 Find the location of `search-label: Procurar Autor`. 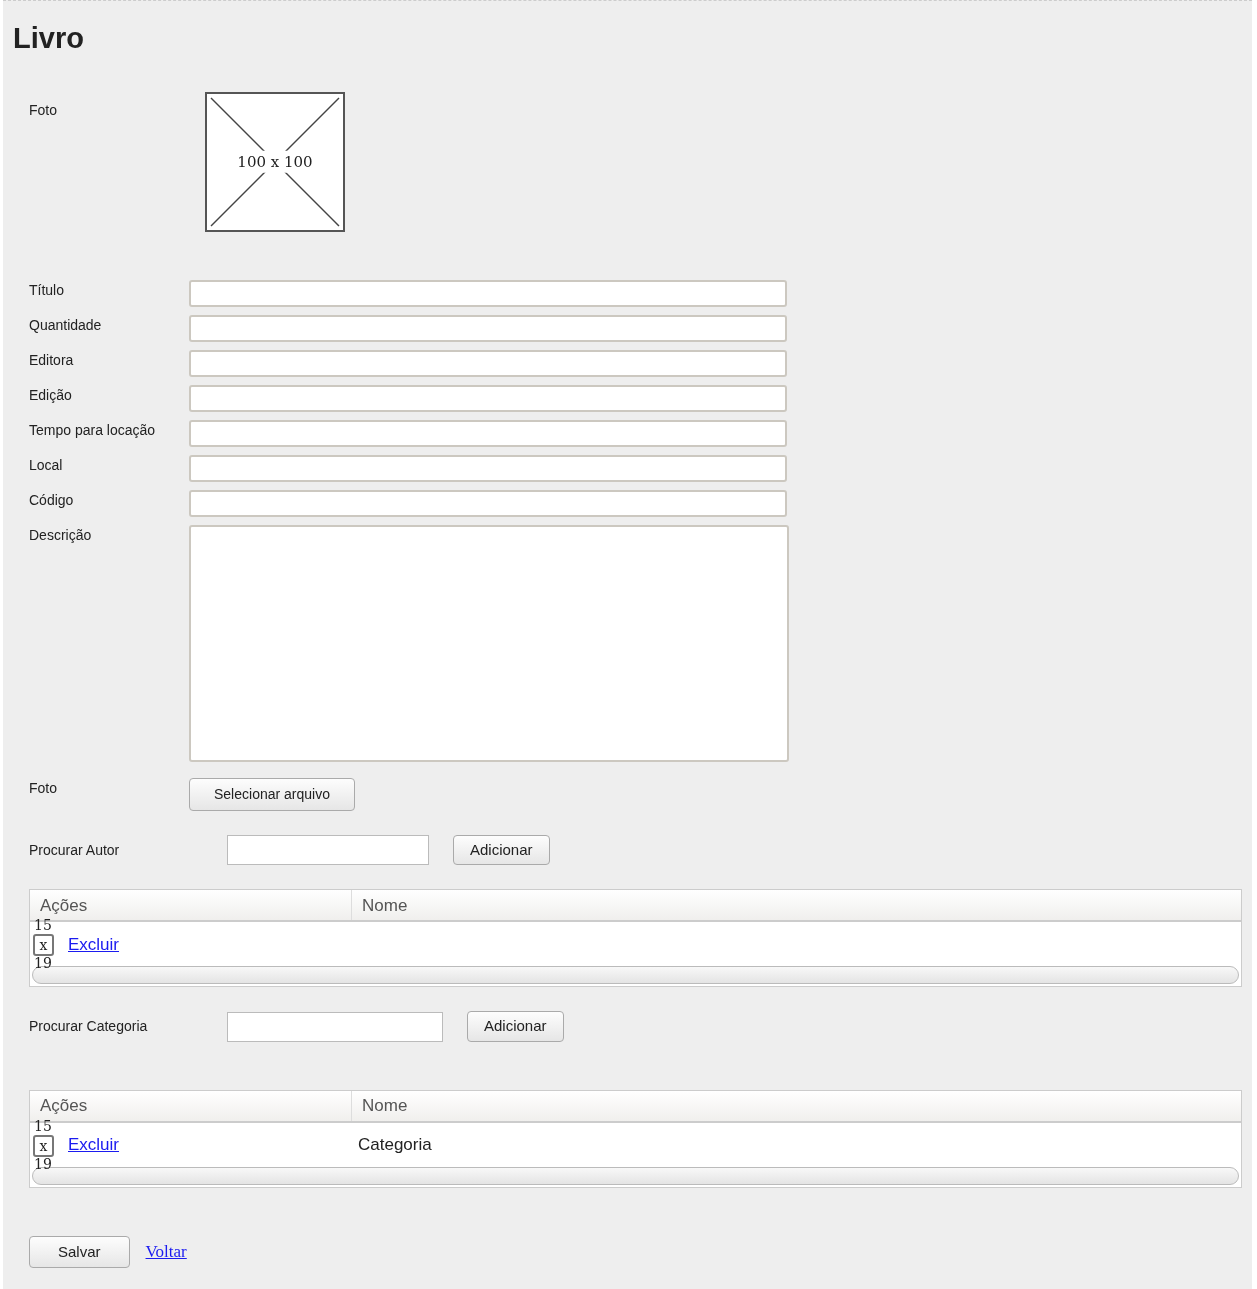

search-label: Procurar Autor is located at coordinates (74, 850).